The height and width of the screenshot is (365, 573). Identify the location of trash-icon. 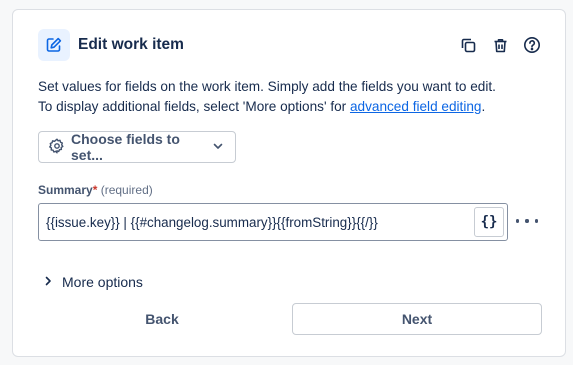
(500, 45).